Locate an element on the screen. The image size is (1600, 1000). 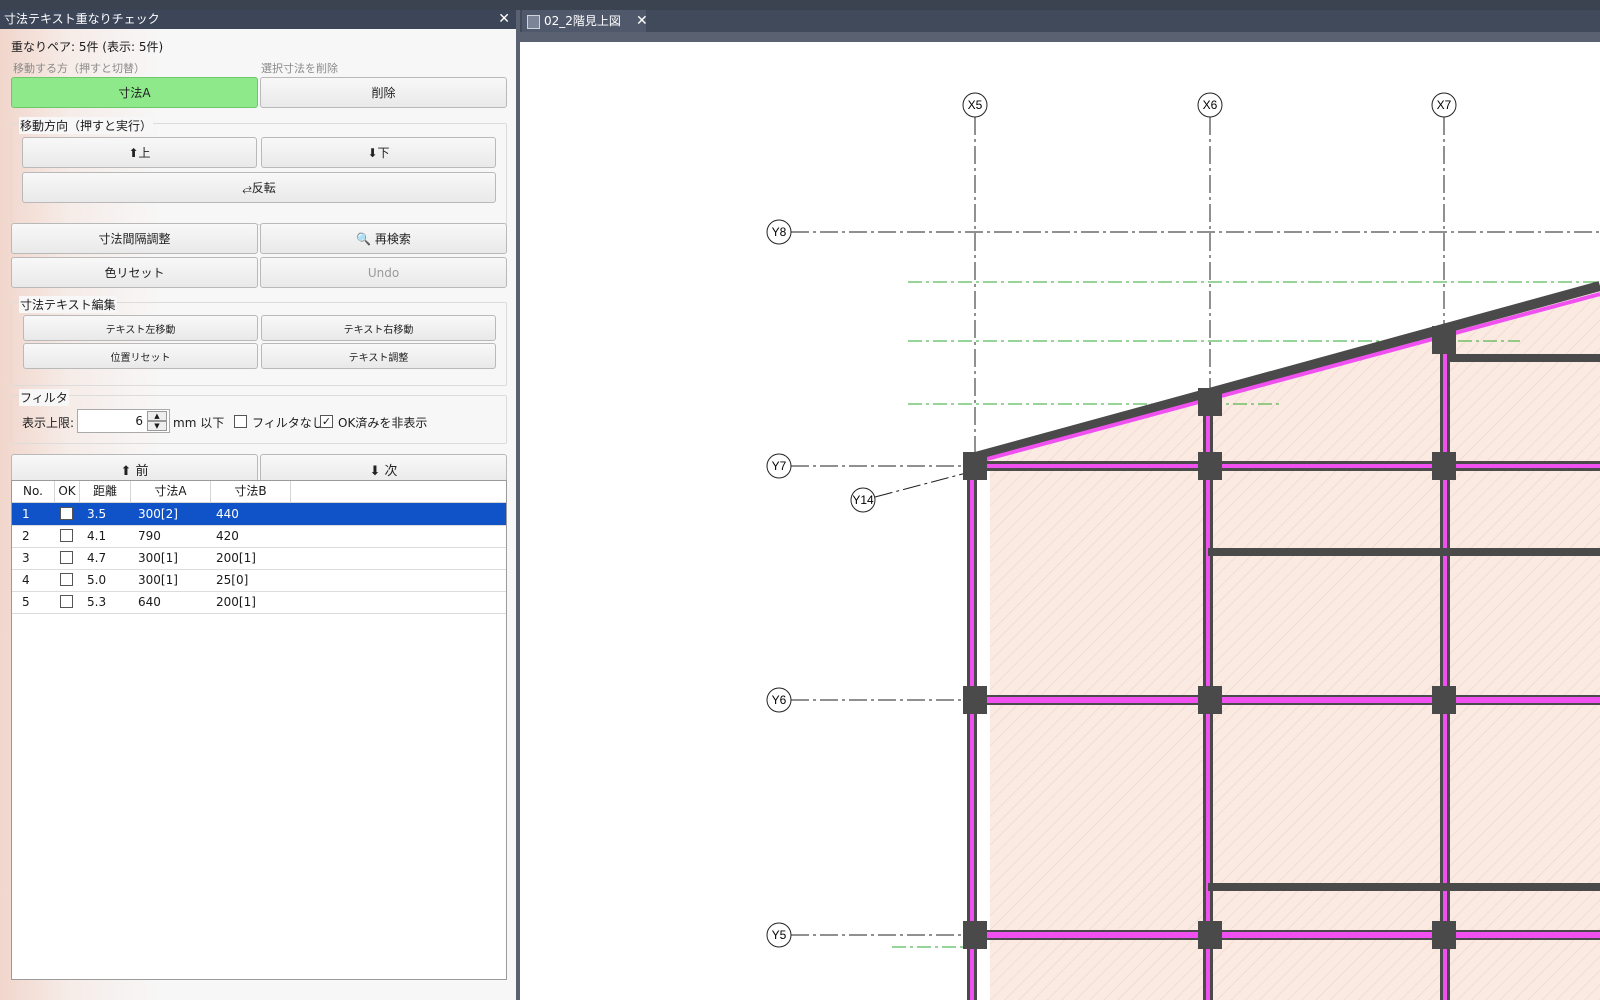
move-up-button: ⬆上 is located at coordinates (139, 152).